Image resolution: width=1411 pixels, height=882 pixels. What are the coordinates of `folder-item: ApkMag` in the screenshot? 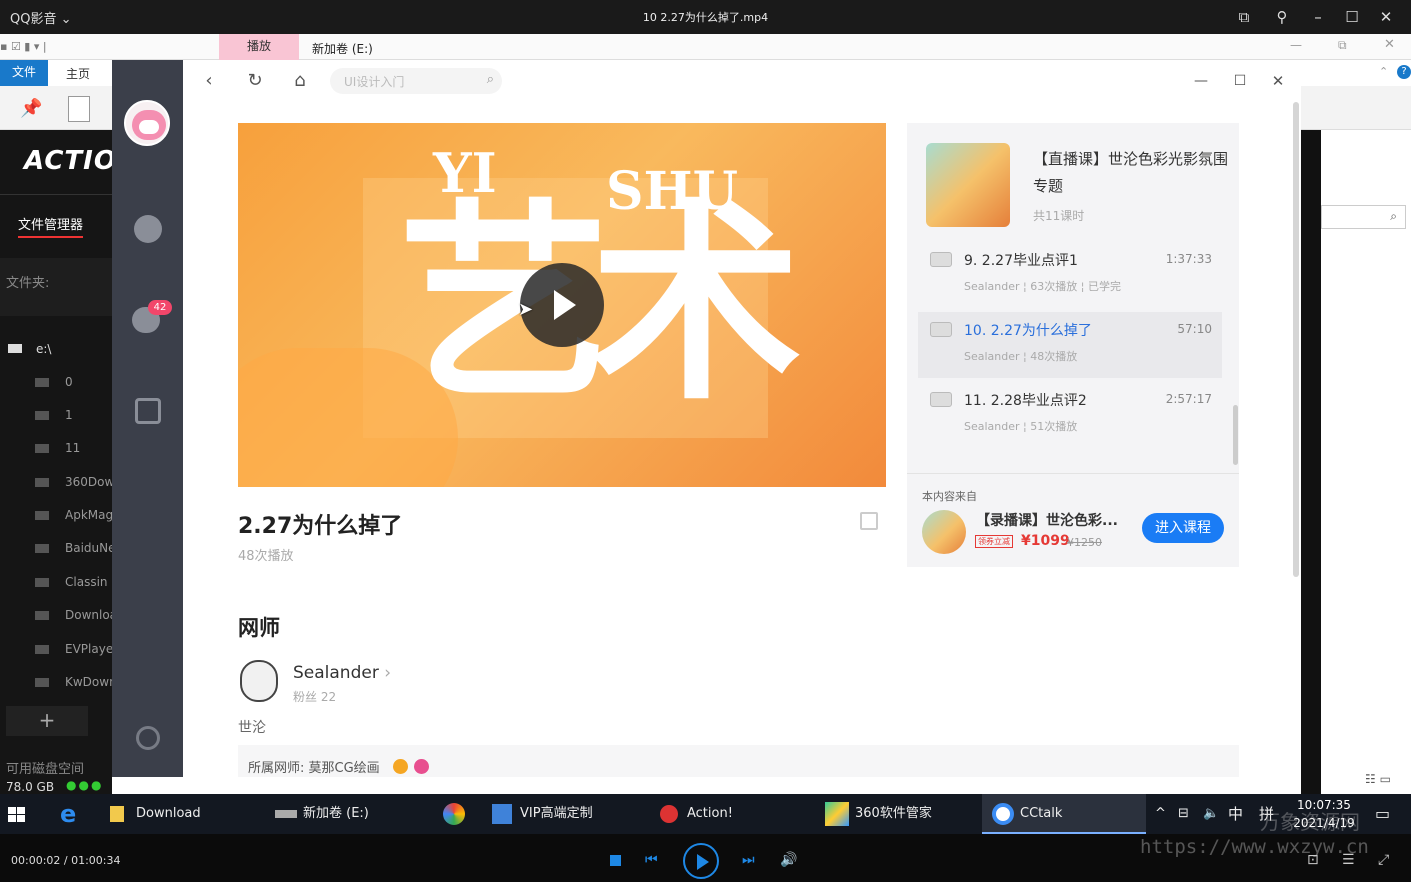 It's located at (73, 515).